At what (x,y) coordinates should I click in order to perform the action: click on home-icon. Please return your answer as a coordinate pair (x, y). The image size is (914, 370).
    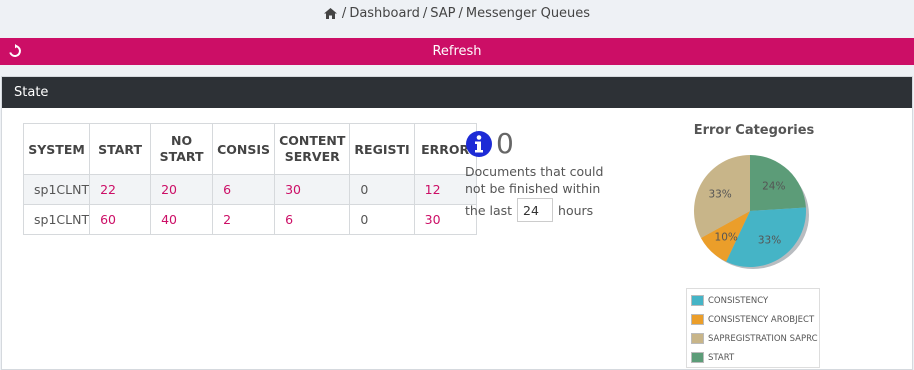
    Looking at the image, I should click on (330, 13).